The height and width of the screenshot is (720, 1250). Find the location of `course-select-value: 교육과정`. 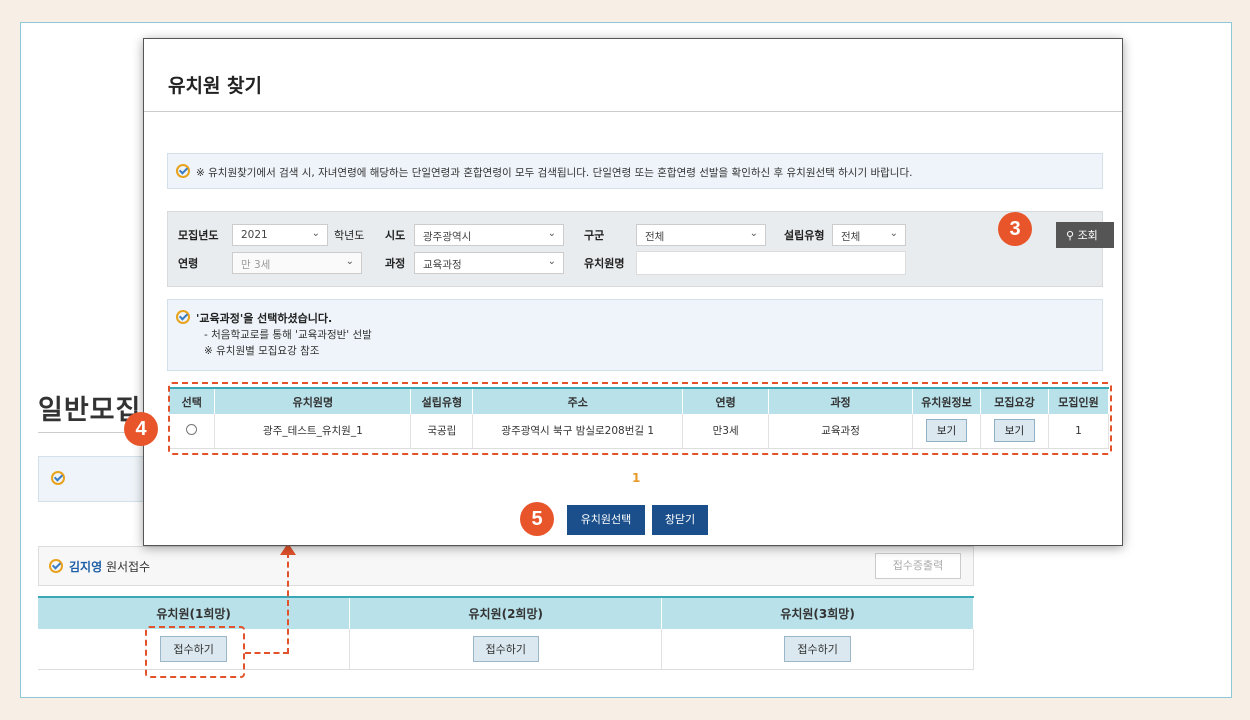

course-select-value: 교육과정 is located at coordinates (442, 265).